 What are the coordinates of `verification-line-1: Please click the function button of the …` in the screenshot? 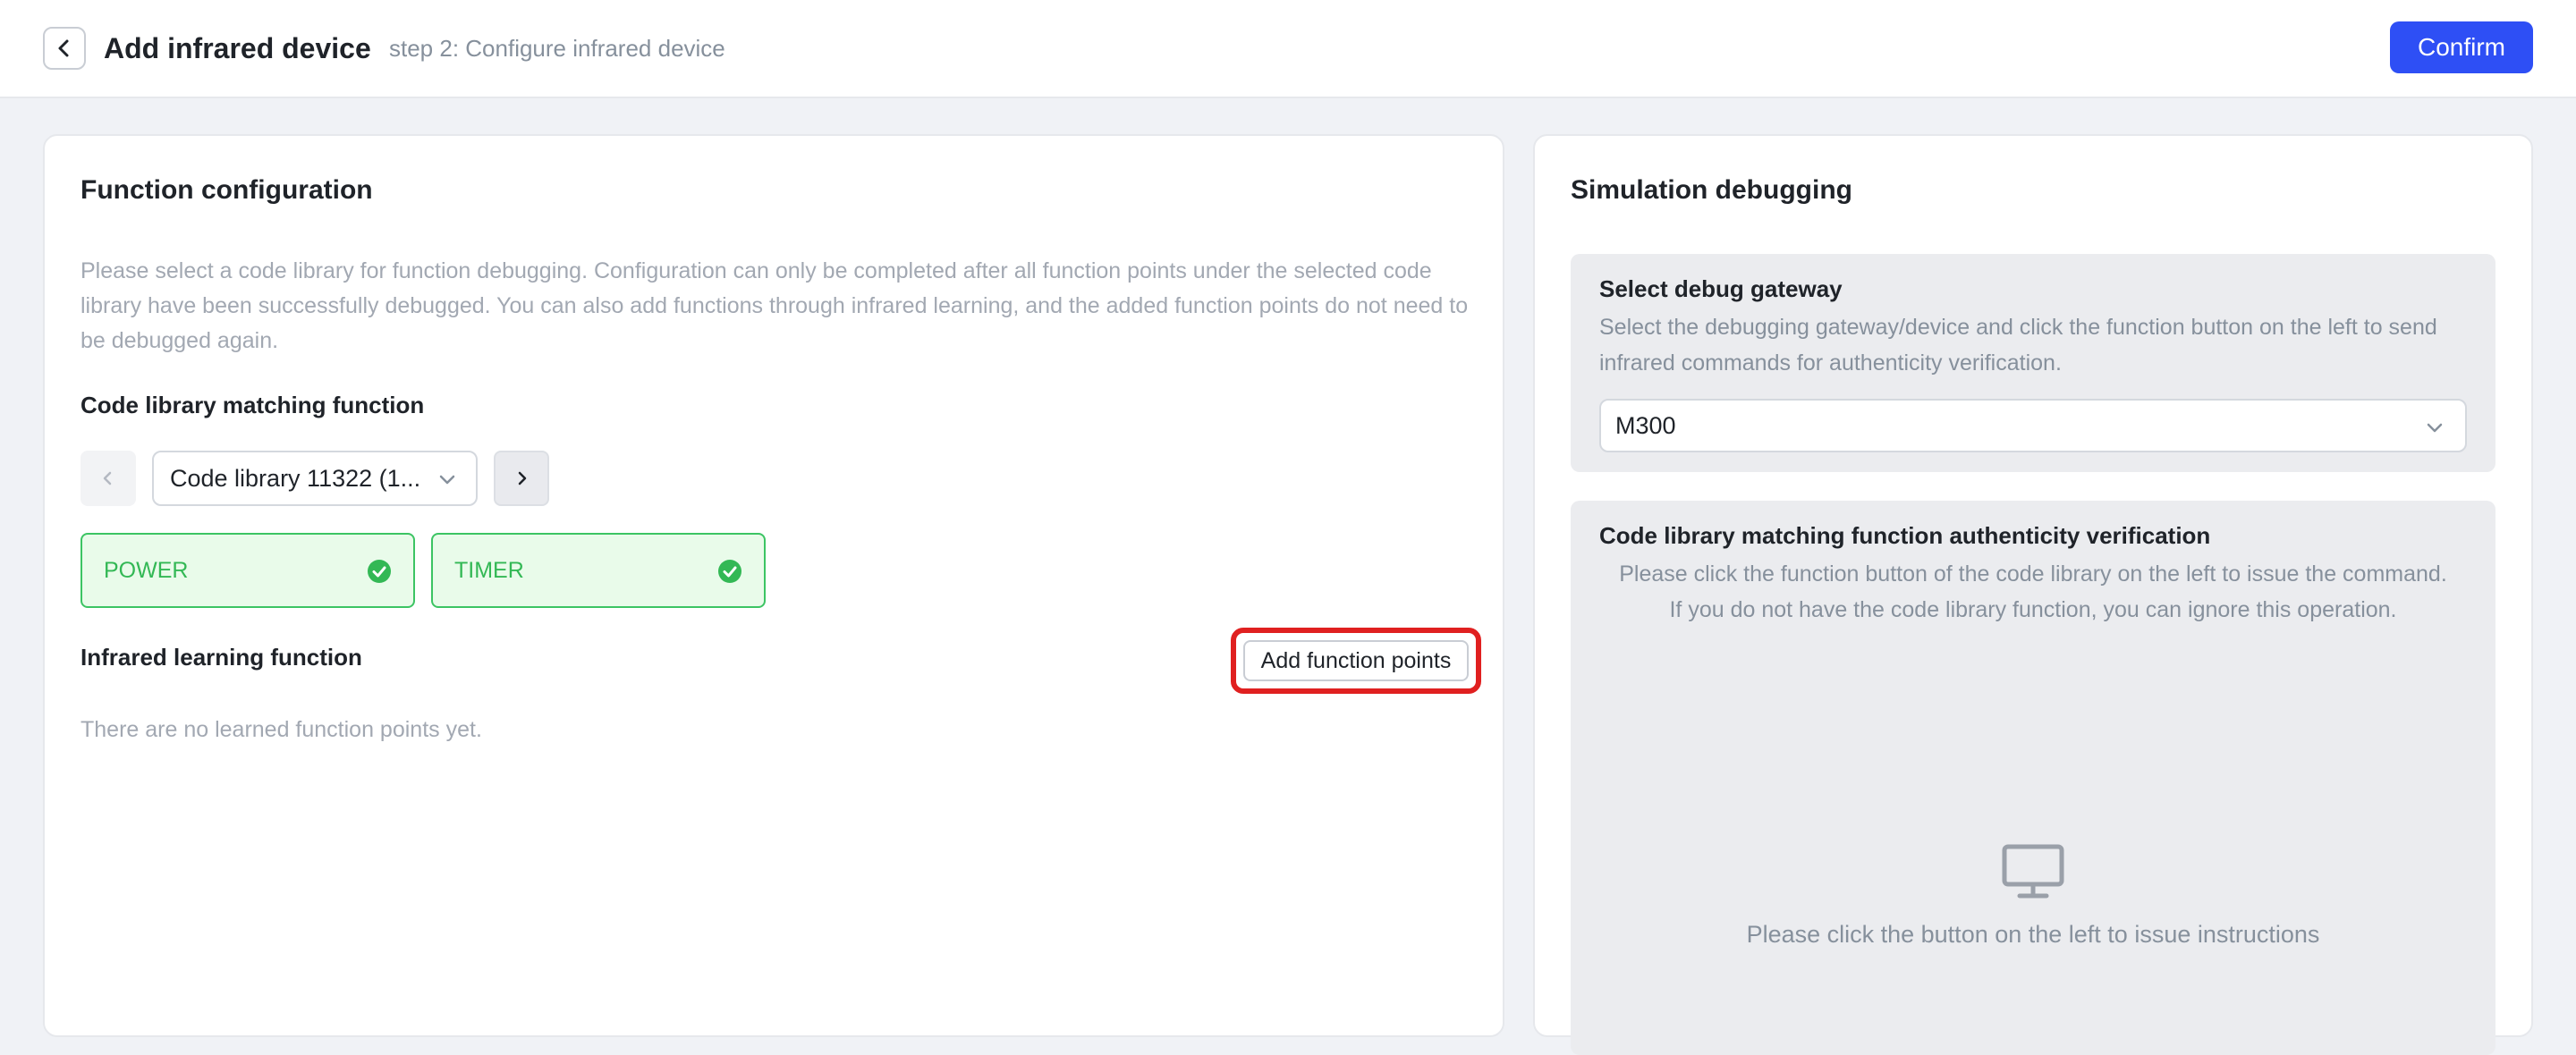 It's located at (2033, 574).